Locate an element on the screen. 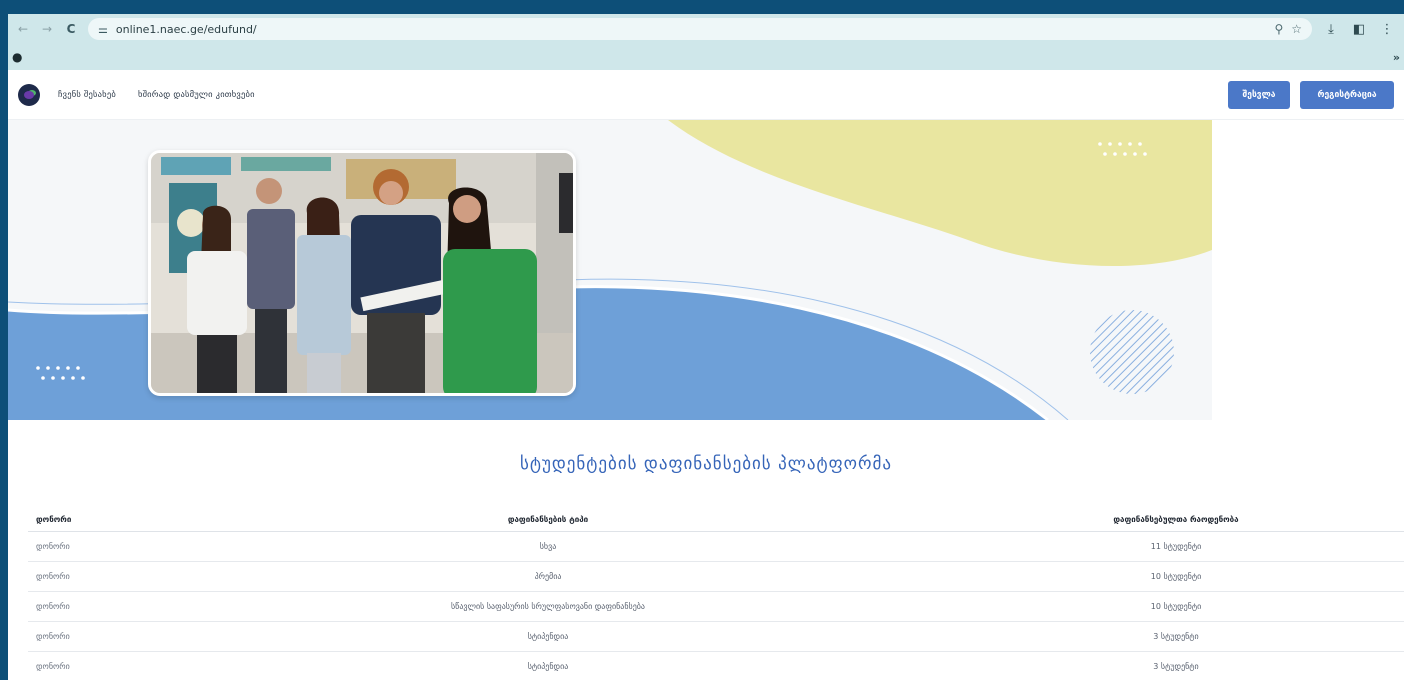 This screenshot has height=680, width=1404. cell-count: 11 სტუდენტი is located at coordinates (1176, 546).